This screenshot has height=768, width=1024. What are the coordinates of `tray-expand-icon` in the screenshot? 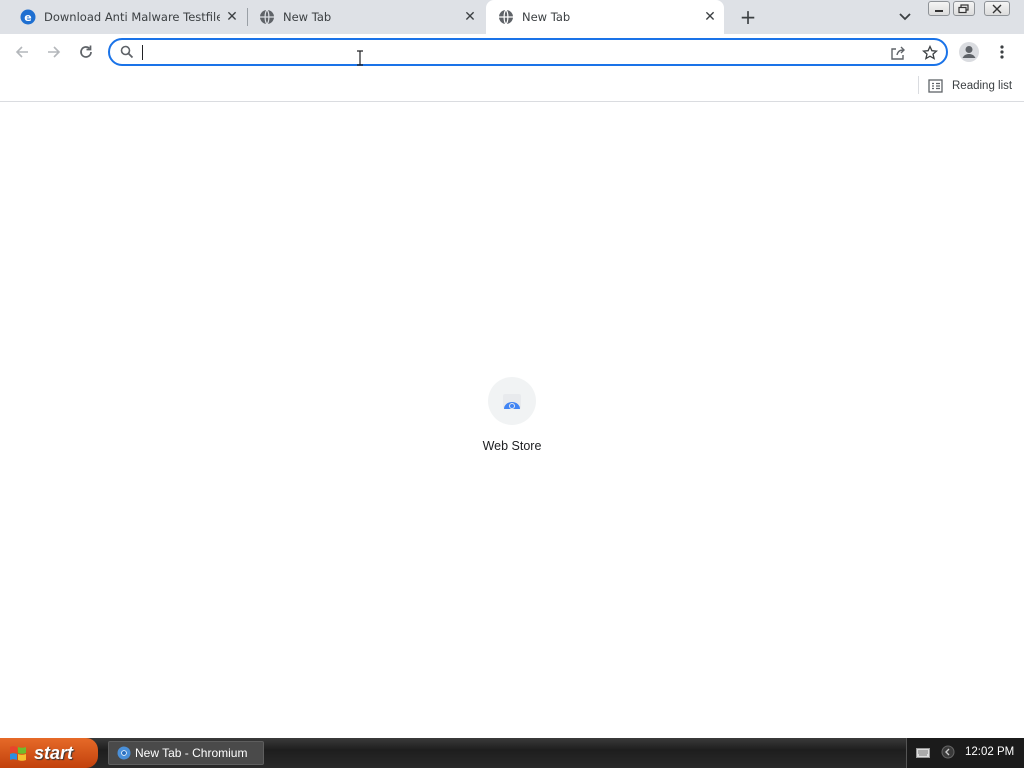 It's located at (948, 752).